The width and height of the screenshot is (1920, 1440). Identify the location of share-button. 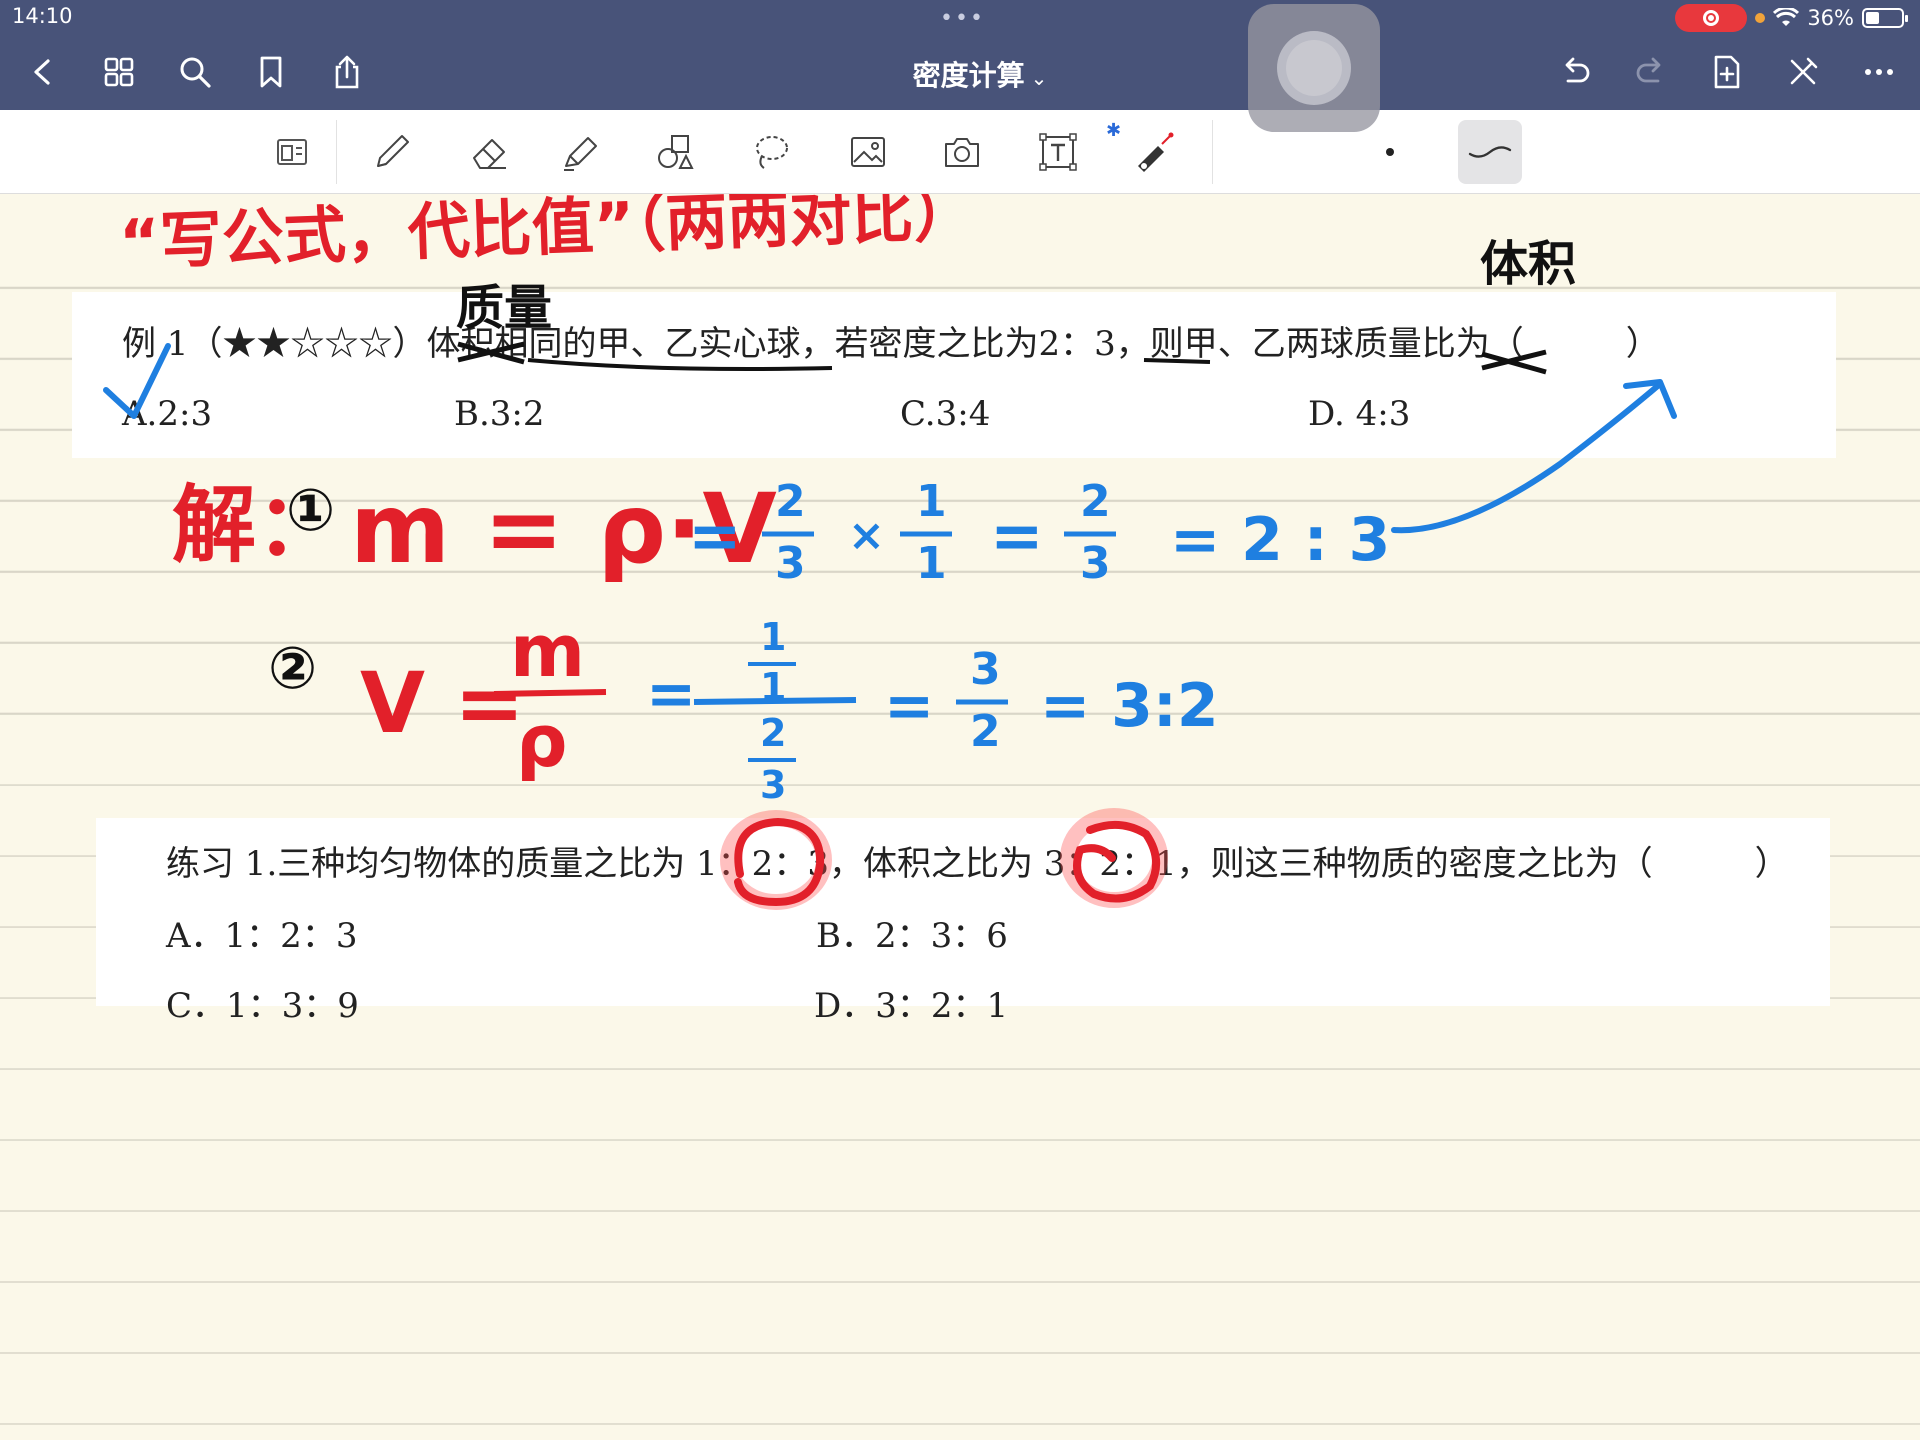
(347, 72).